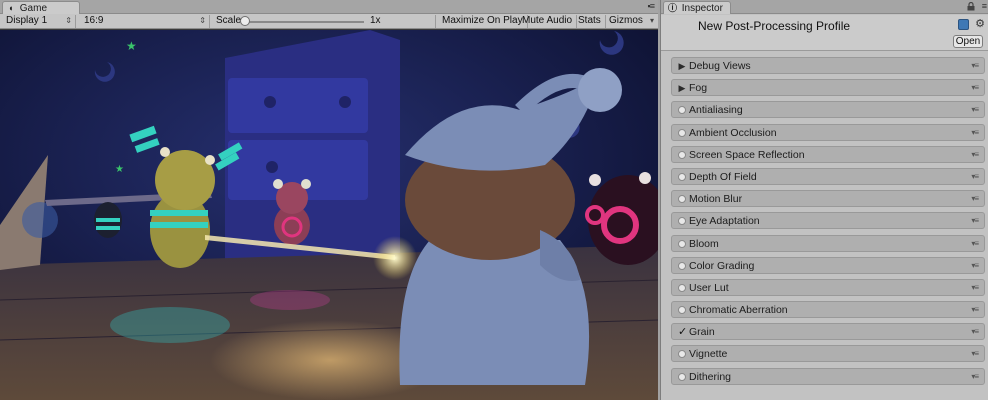 This screenshot has height=400, width=988. I want to click on inspector-tabbar: ⓘ Inspector ≡, so click(824, 7).